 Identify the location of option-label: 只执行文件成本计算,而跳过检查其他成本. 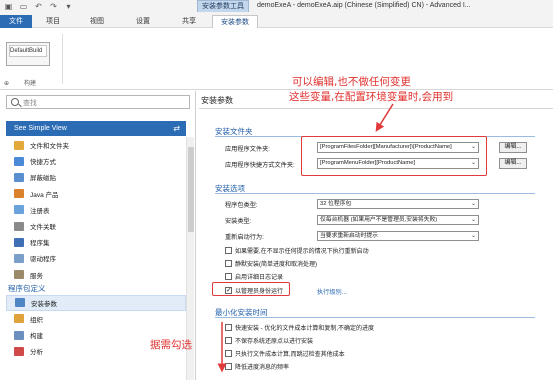
(290, 355).